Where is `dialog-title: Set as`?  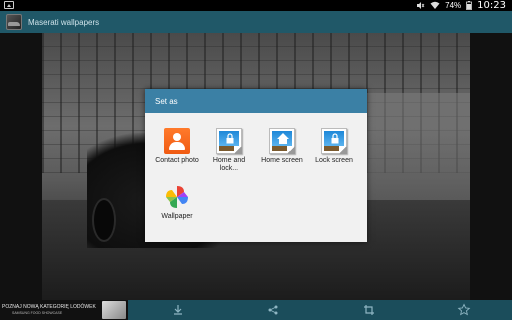 dialog-title: Set as is located at coordinates (256, 101).